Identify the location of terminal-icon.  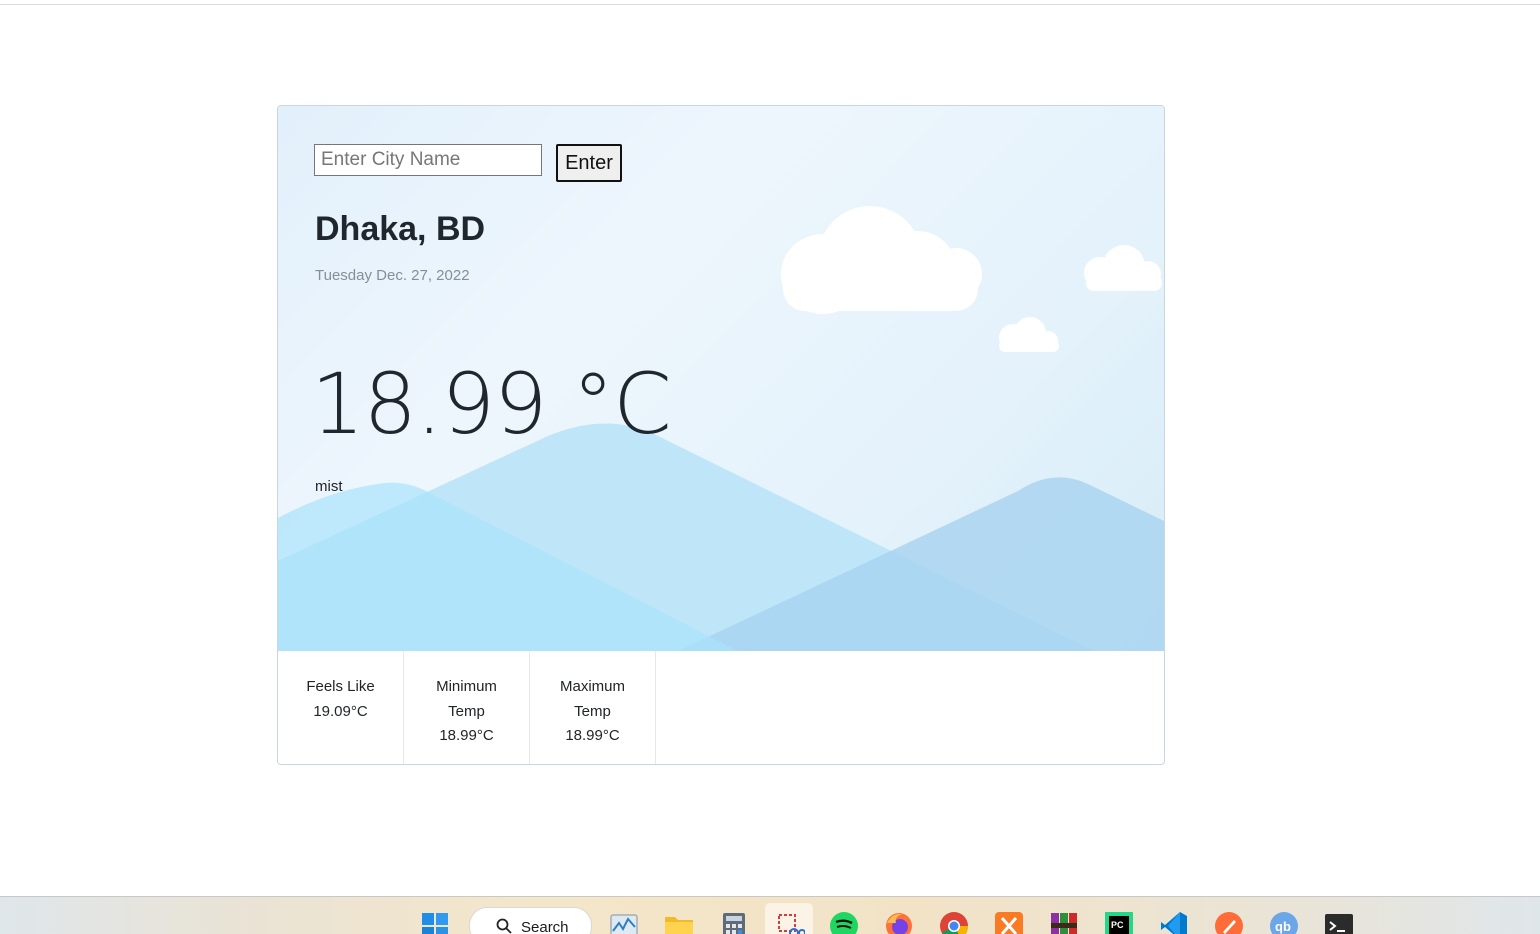
(1339, 921).